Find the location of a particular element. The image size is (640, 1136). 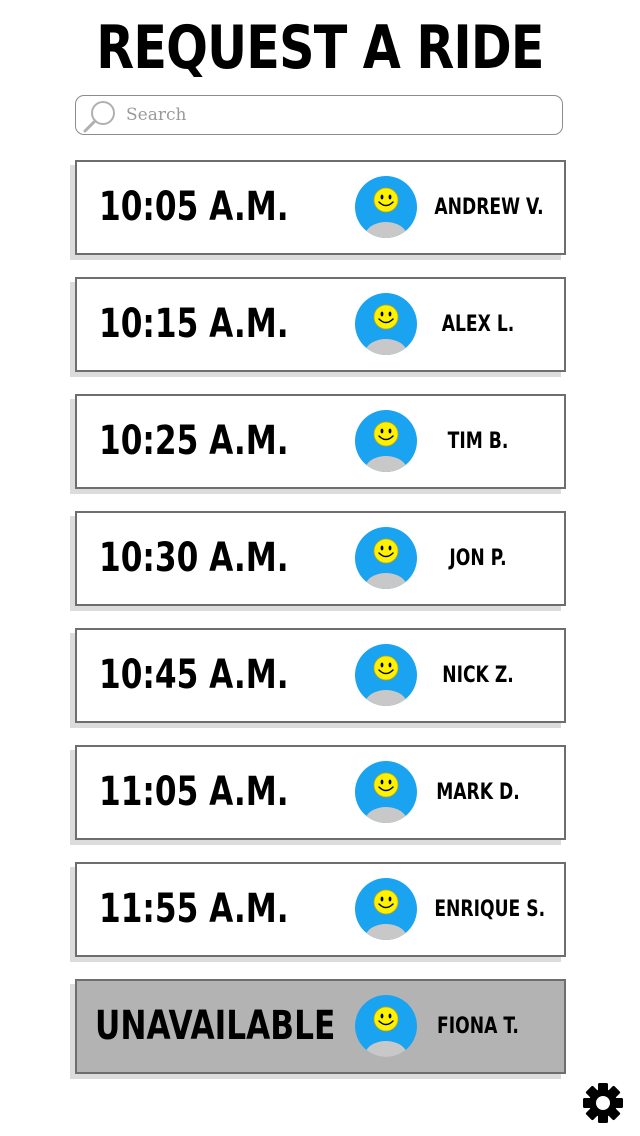

driver-name: ALEX L. is located at coordinates (478, 324).